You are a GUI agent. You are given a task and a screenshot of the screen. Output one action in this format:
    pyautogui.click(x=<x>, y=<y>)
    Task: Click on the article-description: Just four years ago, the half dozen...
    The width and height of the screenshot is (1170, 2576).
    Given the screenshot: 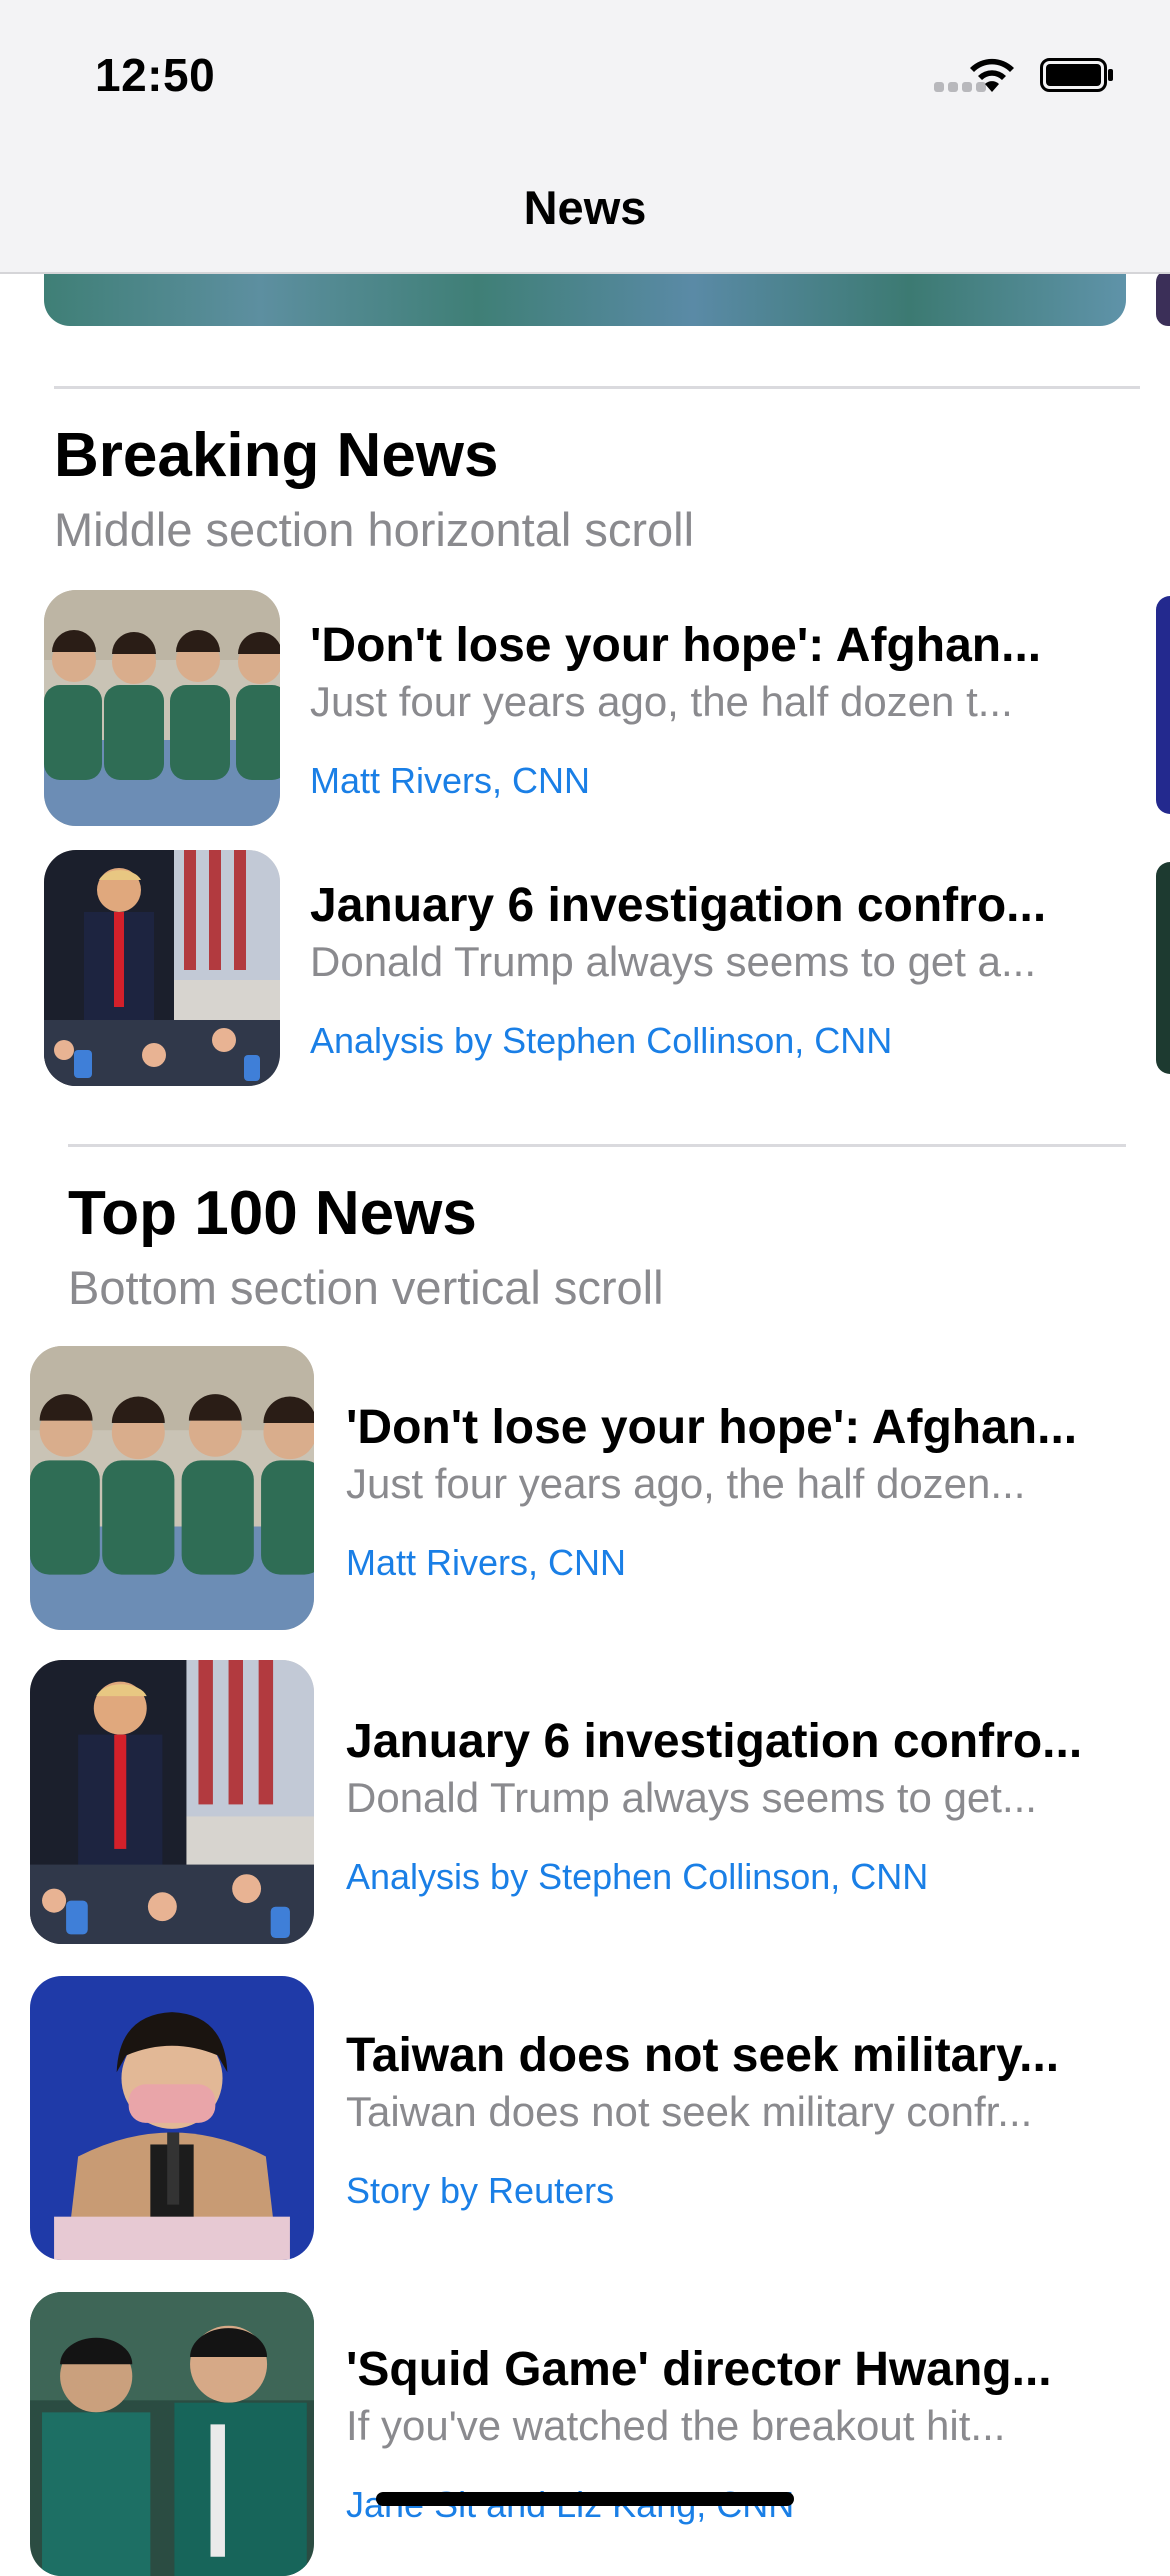 What is the action you would take?
    pyautogui.click(x=686, y=1483)
    